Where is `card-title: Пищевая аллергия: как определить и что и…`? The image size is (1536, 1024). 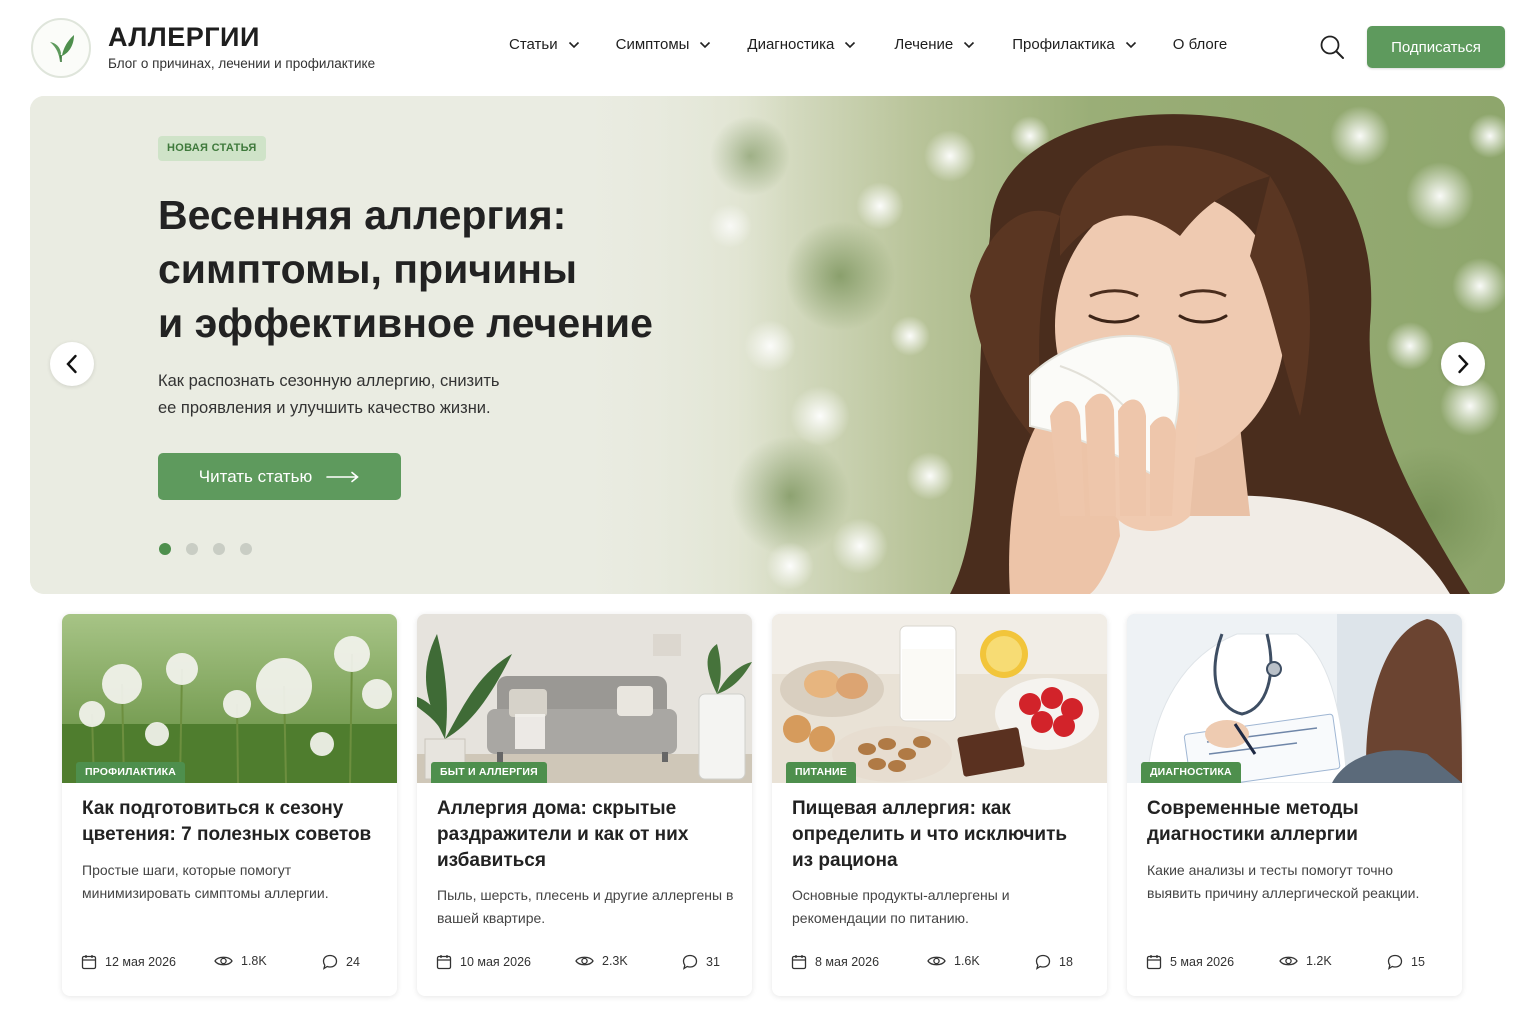
card-title: Пищевая аллергия: как определить и что и… is located at coordinates (942, 835).